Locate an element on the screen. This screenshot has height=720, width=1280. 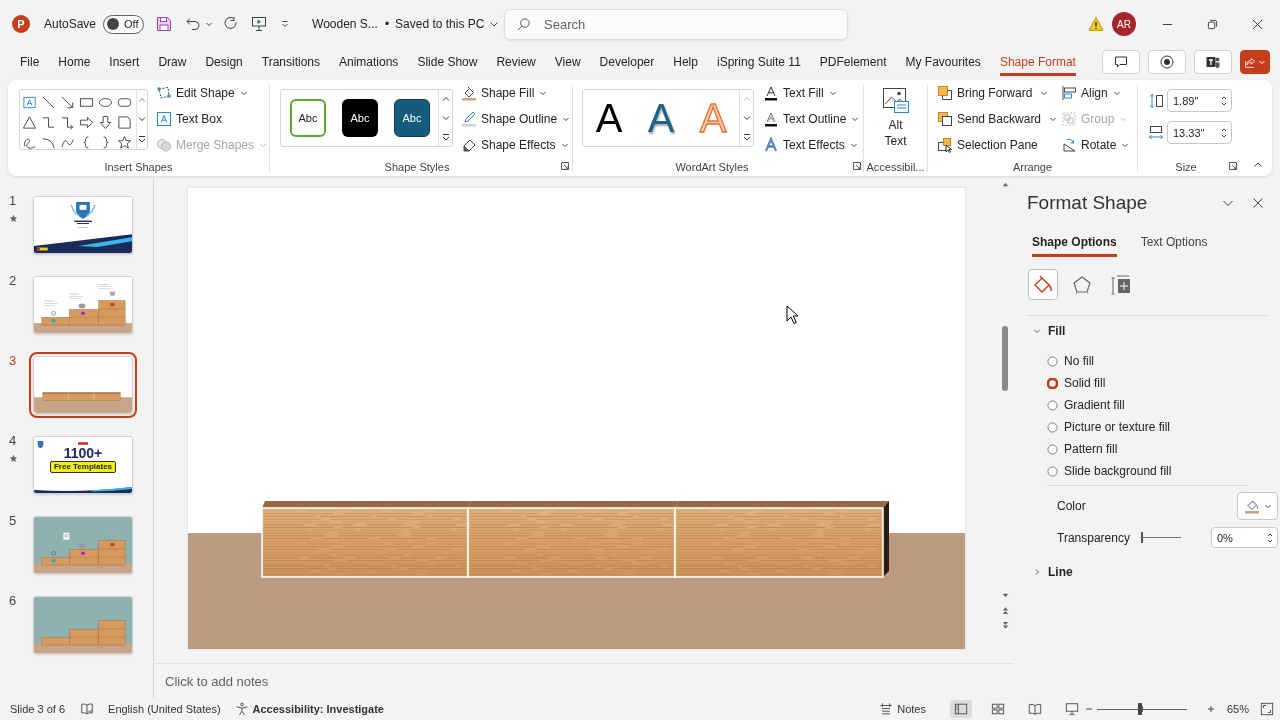
restore-icon is located at coordinates (1212, 24).